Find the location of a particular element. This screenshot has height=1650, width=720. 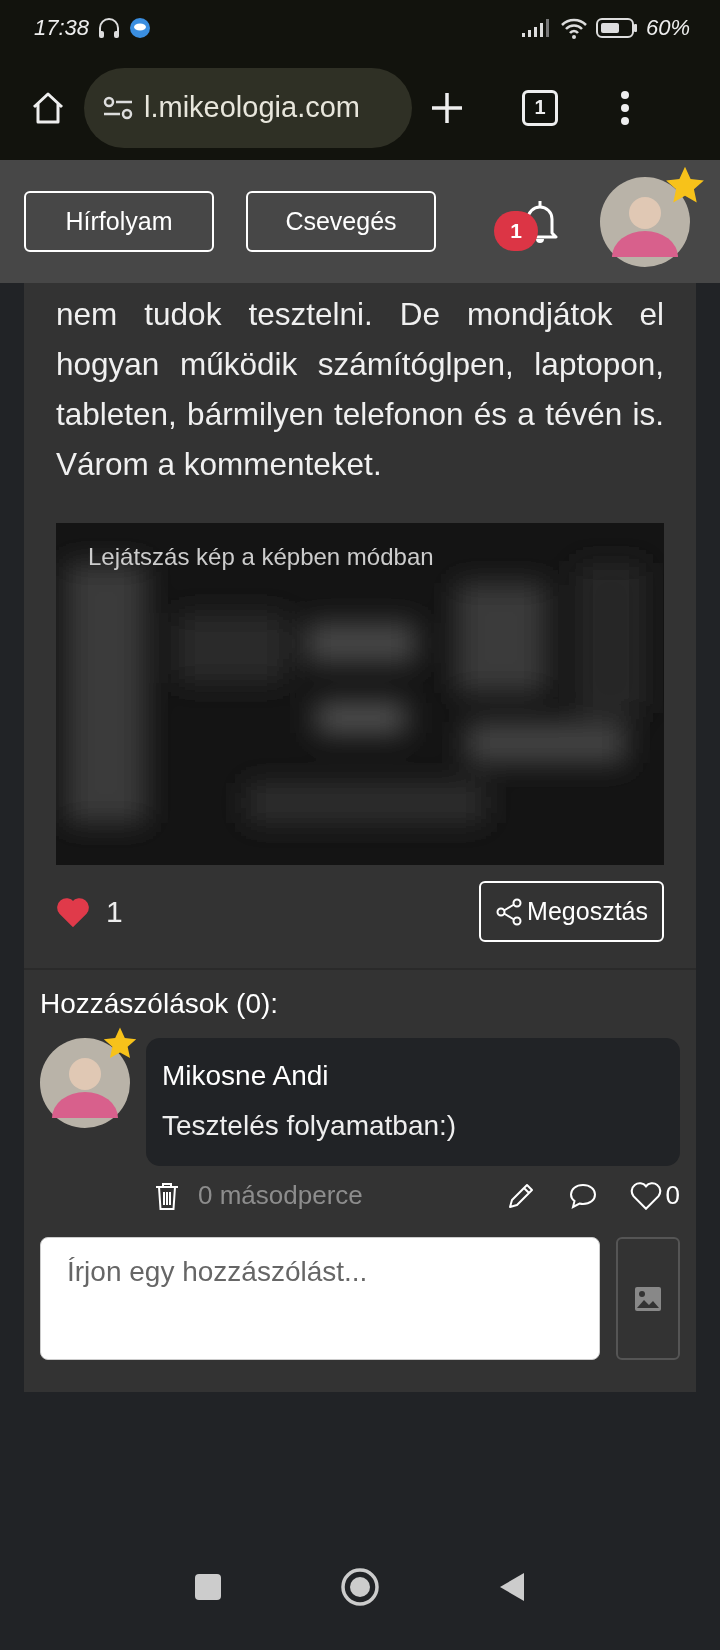

headphones-icon is located at coordinates (109, 27).